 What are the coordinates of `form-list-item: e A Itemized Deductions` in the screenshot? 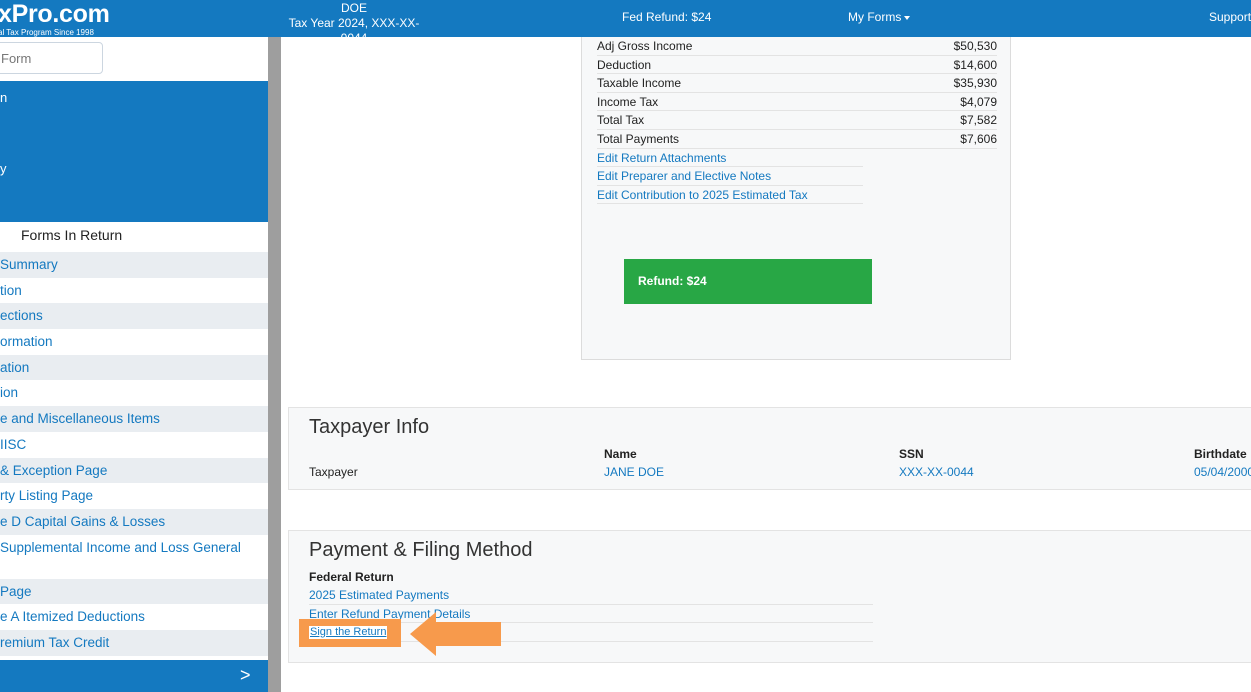 It's located at (134, 617).